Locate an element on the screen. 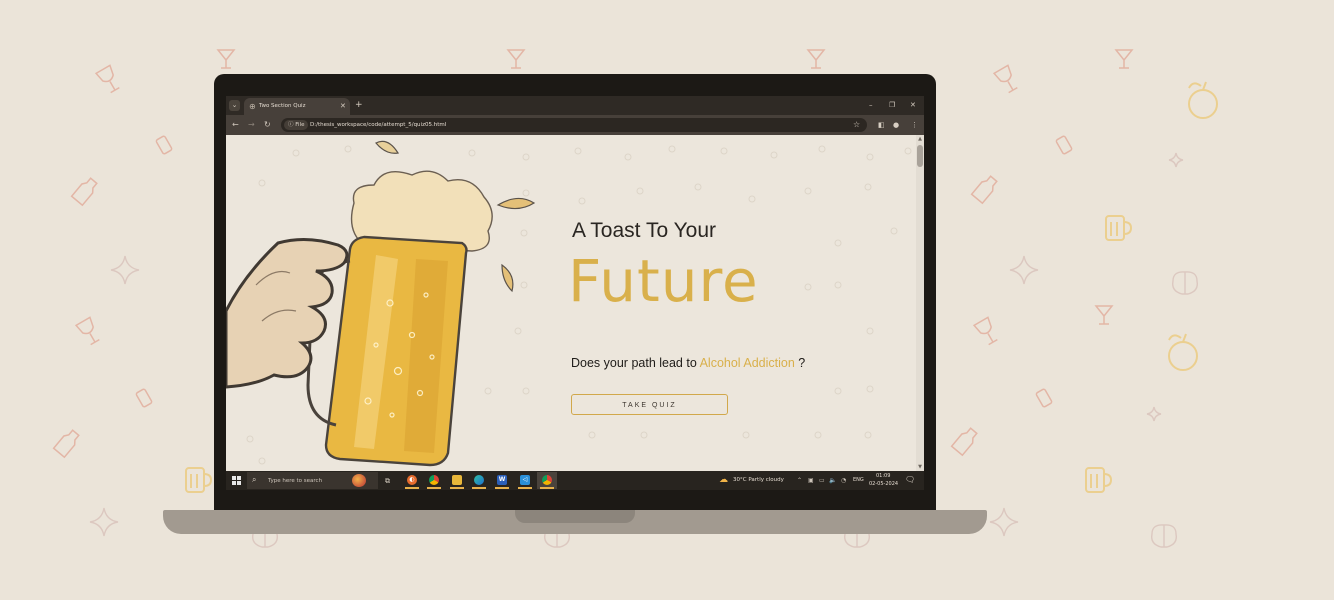 Image resolution: width=1334 pixels, height=600 pixels. question-prefix: Does your path lead to is located at coordinates (634, 363).